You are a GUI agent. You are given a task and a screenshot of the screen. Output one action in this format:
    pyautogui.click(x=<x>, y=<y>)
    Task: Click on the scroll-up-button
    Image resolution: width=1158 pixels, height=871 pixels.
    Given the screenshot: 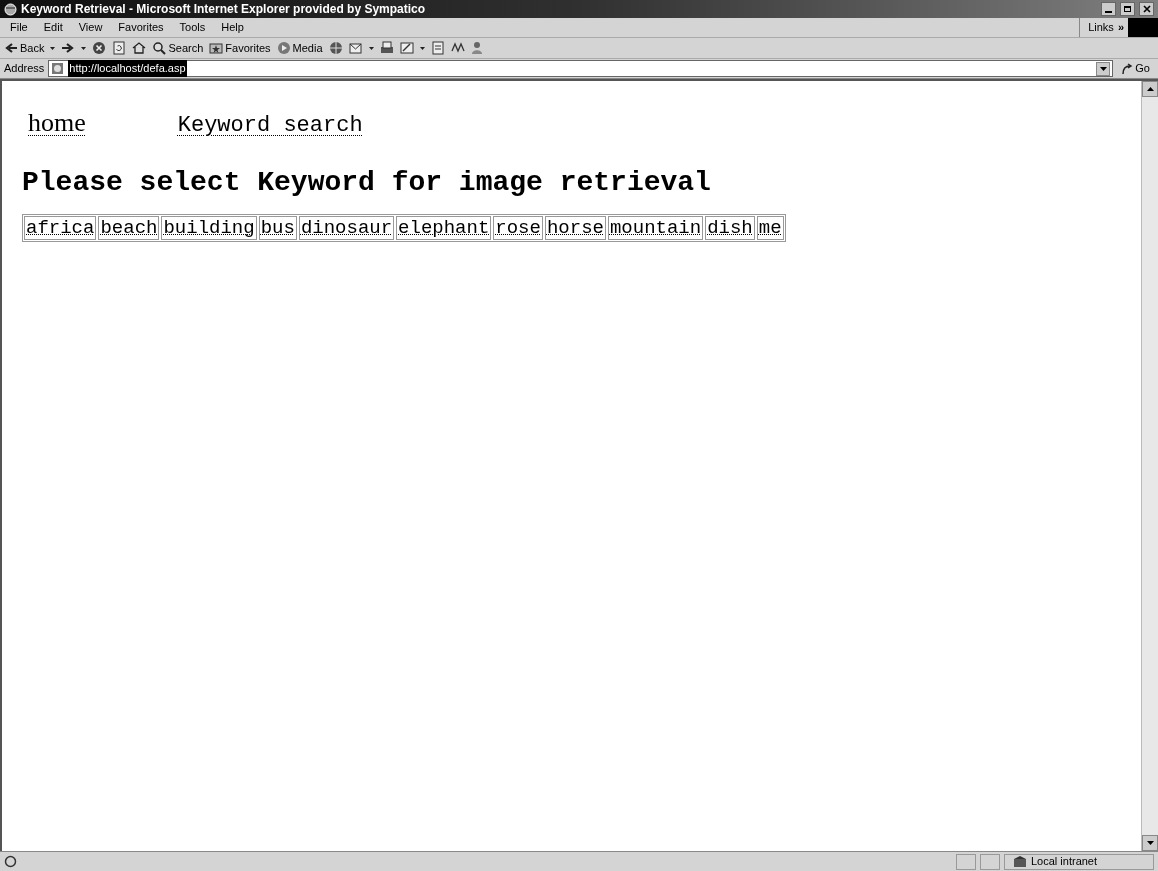 What is the action you would take?
    pyautogui.click(x=1150, y=89)
    